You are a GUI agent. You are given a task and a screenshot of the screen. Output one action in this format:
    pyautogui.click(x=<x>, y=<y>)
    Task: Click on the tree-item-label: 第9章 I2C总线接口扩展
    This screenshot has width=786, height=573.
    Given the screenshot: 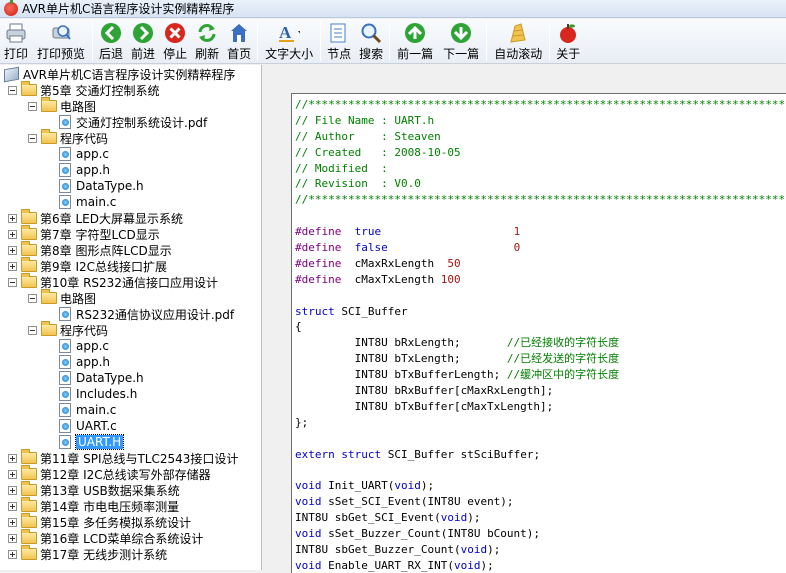 What is the action you would take?
    pyautogui.click(x=104, y=266)
    